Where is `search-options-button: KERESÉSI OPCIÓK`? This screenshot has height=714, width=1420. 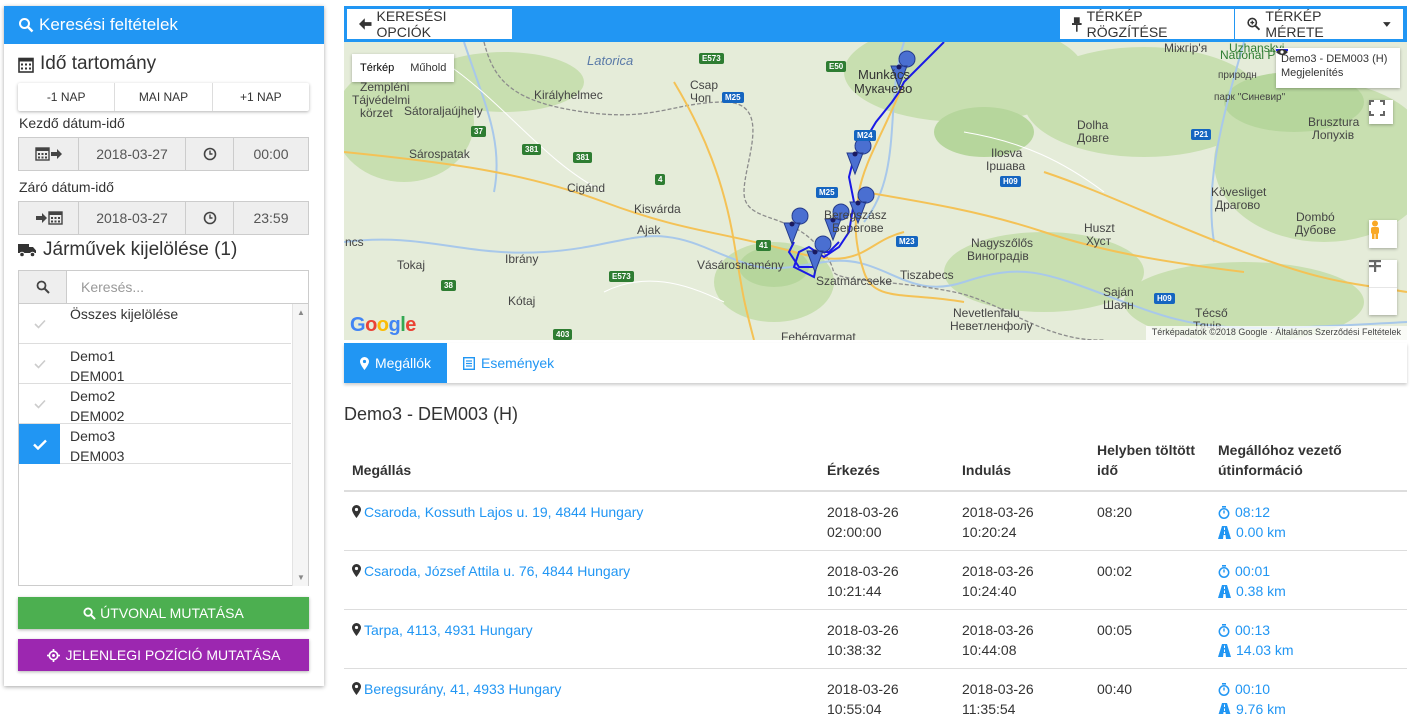 search-options-button: KERESÉSI OPCIÓK is located at coordinates (429, 24).